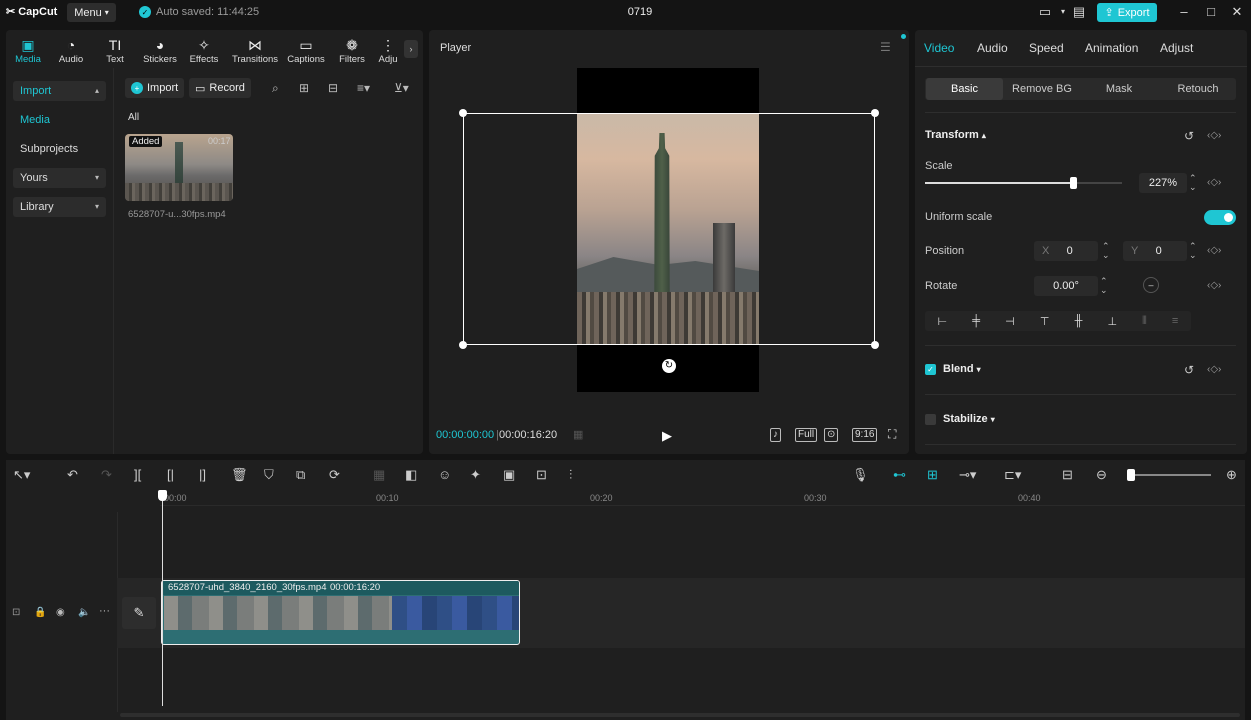  Describe the element at coordinates (1237, 12) in the screenshot. I see `close-icon: ✕` at that location.